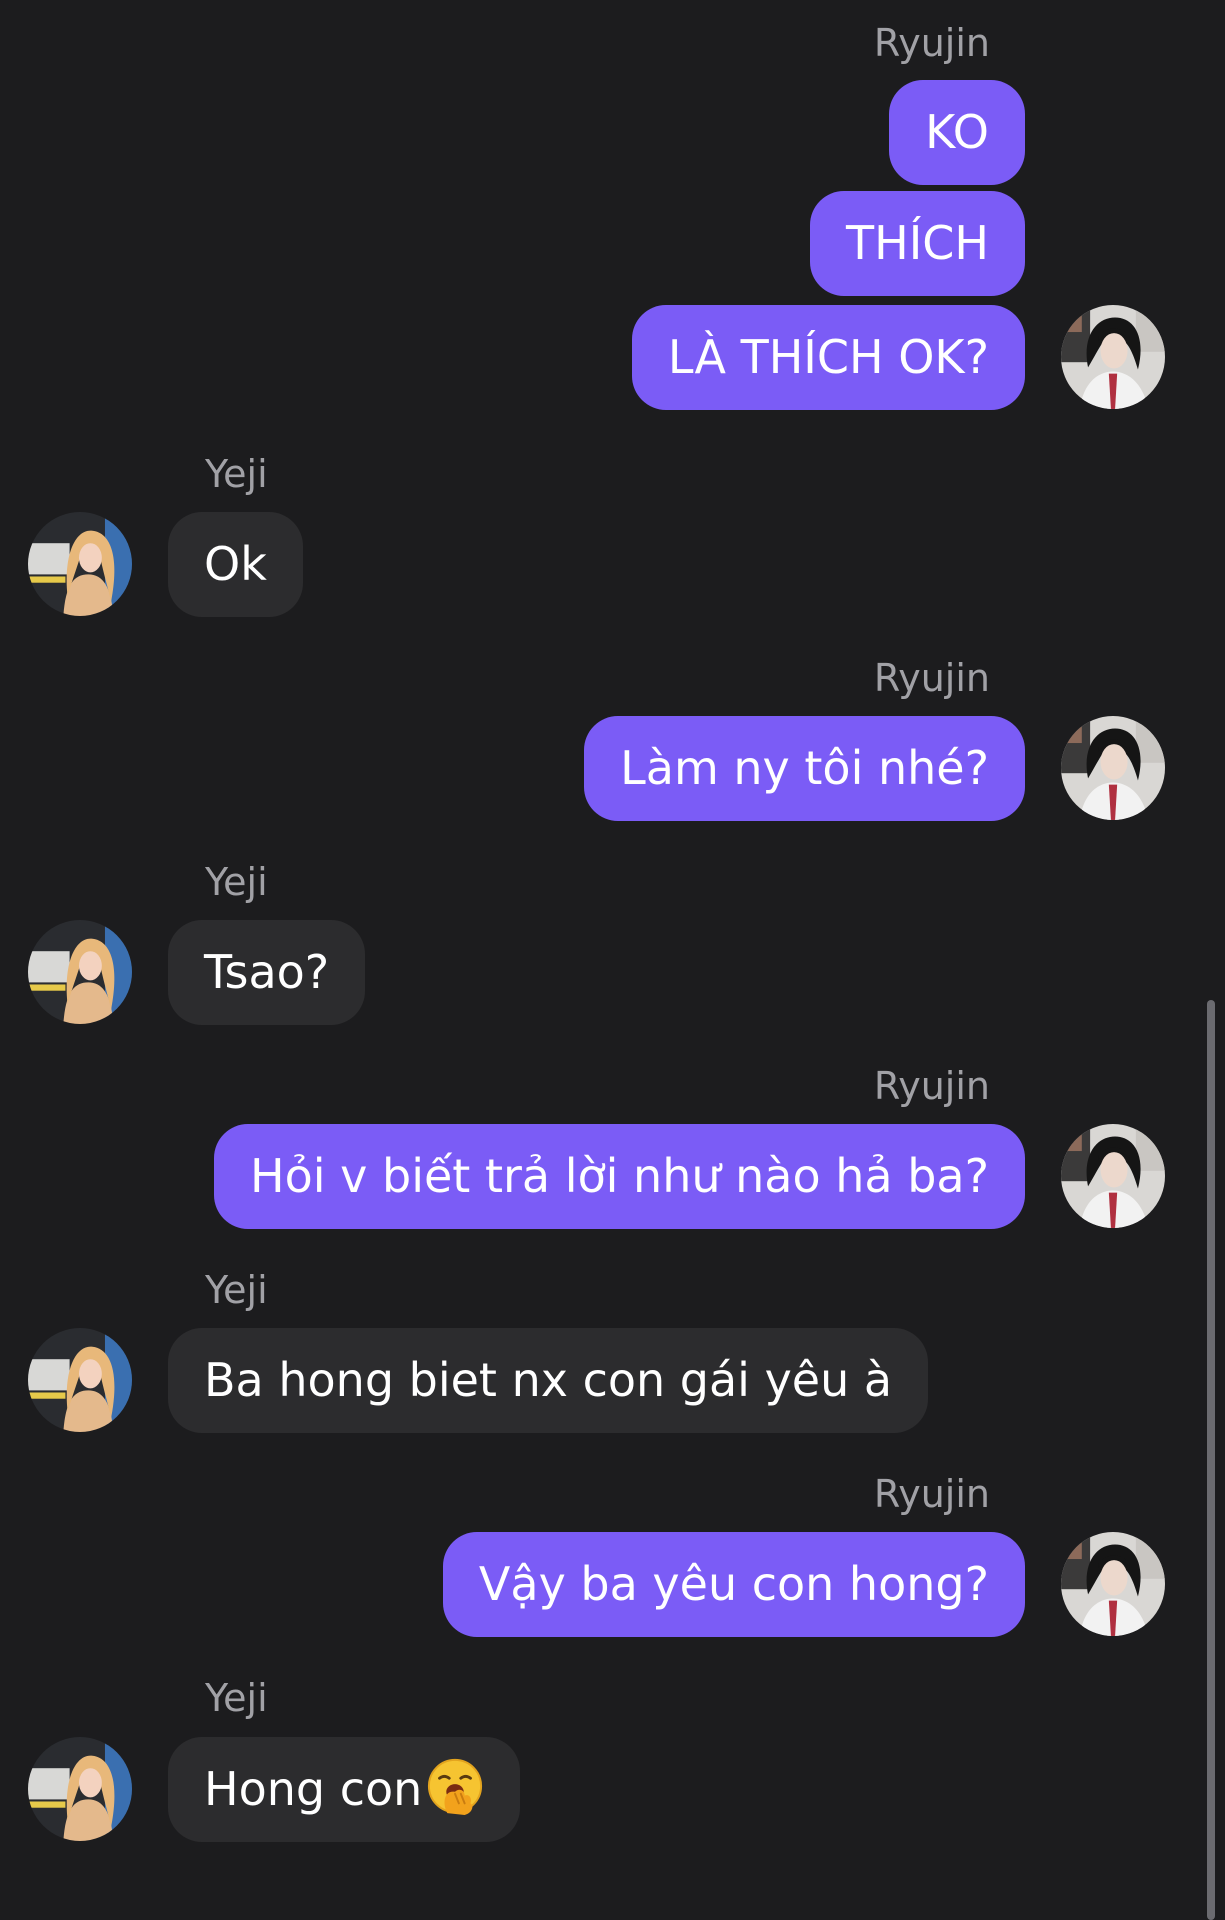  Describe the element at coordinates (235, 564) in the screenshot. I see `message-bubble-incoming: Ok` at that location.